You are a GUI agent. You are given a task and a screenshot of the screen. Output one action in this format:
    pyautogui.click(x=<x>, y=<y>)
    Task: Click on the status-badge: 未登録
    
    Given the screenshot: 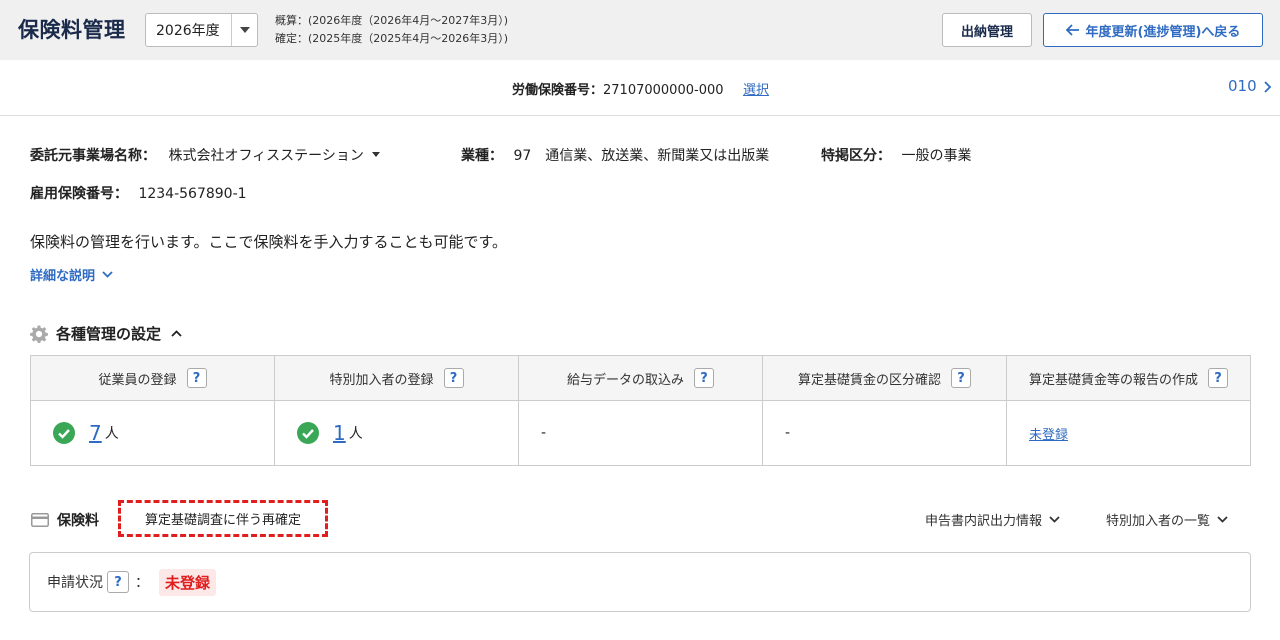 What is the action you would take?
    pyautogui.click(x=188, y=582)
    